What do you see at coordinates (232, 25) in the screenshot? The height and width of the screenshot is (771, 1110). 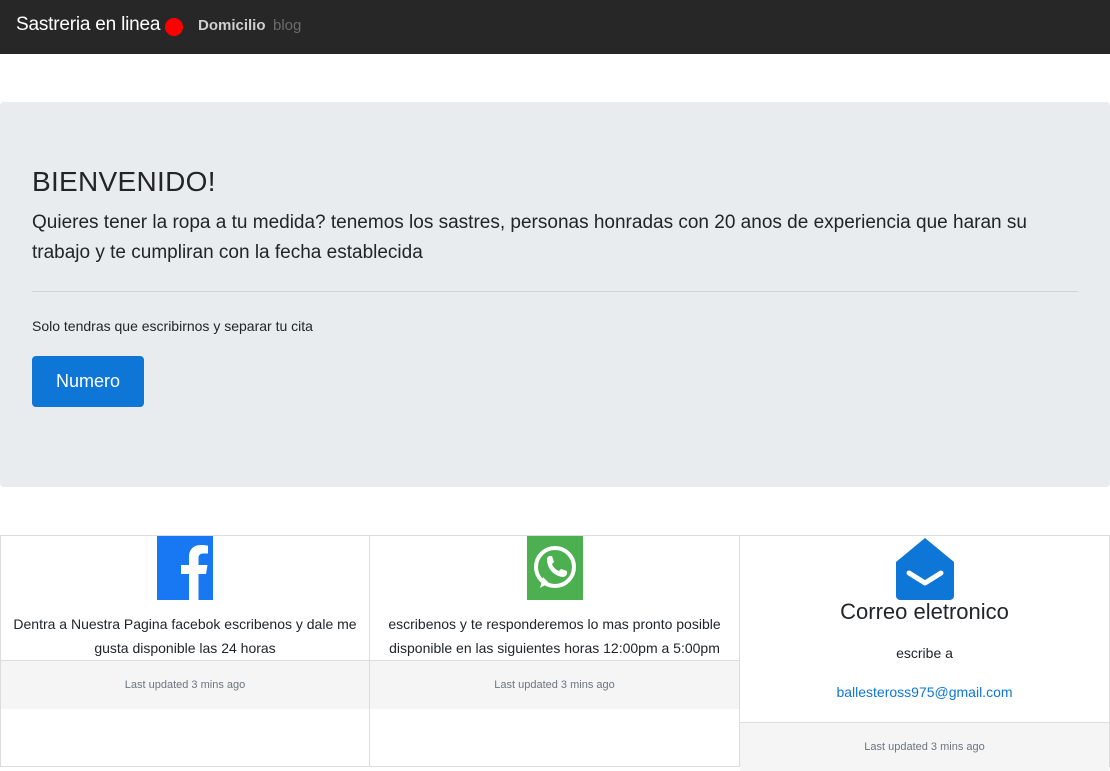 I see `nav-link-domicilio: Domicilio` at bounding box center [232, 25].